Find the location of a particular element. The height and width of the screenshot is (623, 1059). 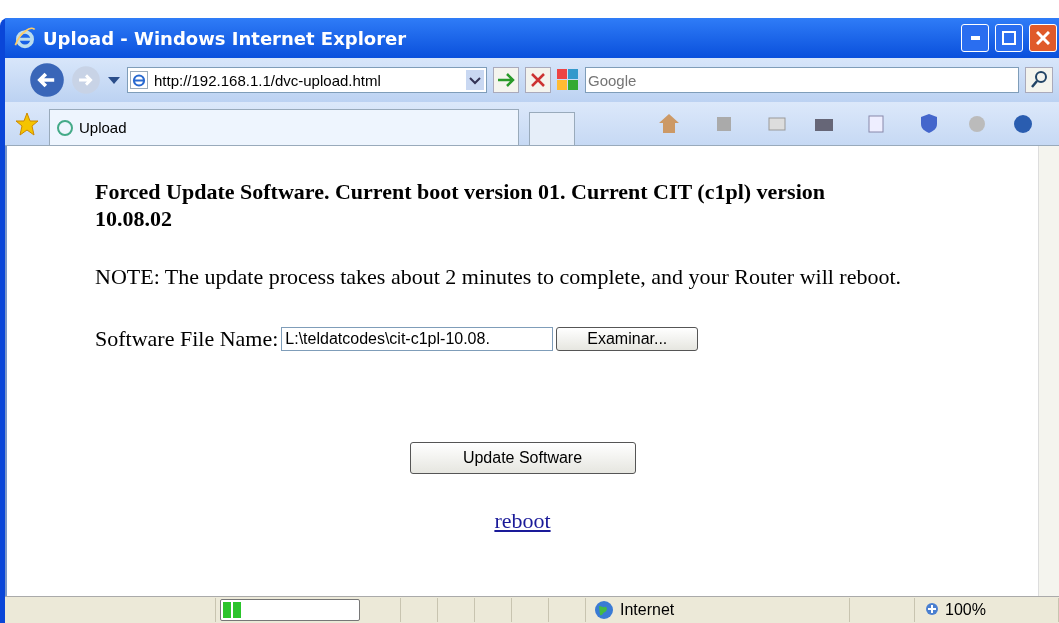

minimize-icon is located at coordinates (975, 38).